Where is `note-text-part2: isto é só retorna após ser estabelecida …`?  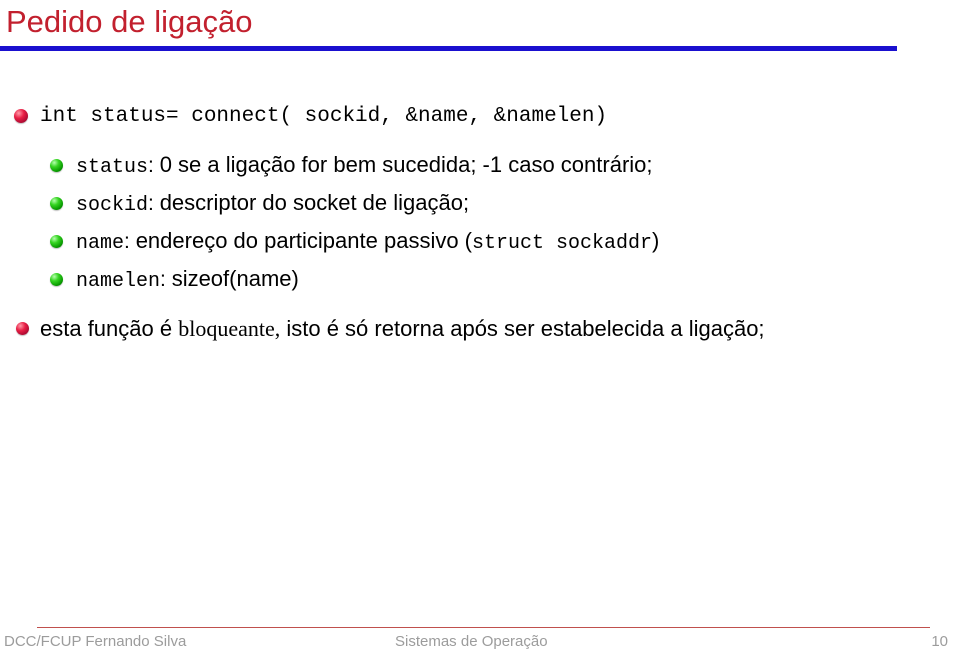 note-text-part2: isto é só retorna após ser estabelecida … is located at coordinates (522, 328).